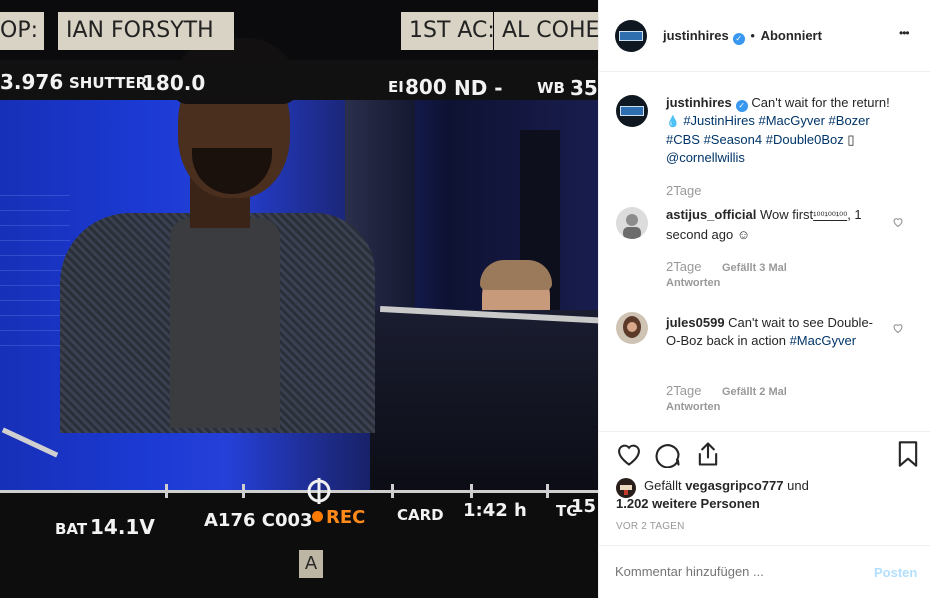 This screenshot has height=598, width=930. Describe the element at coordinates (495, 510) in the screenshot. I see `hud-time: 1:42 h` at that location.